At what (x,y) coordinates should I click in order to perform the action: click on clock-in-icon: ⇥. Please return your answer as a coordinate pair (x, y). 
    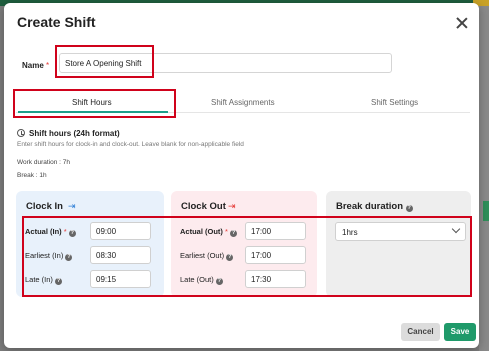
    Looking at the image, I should click on (72, 206).